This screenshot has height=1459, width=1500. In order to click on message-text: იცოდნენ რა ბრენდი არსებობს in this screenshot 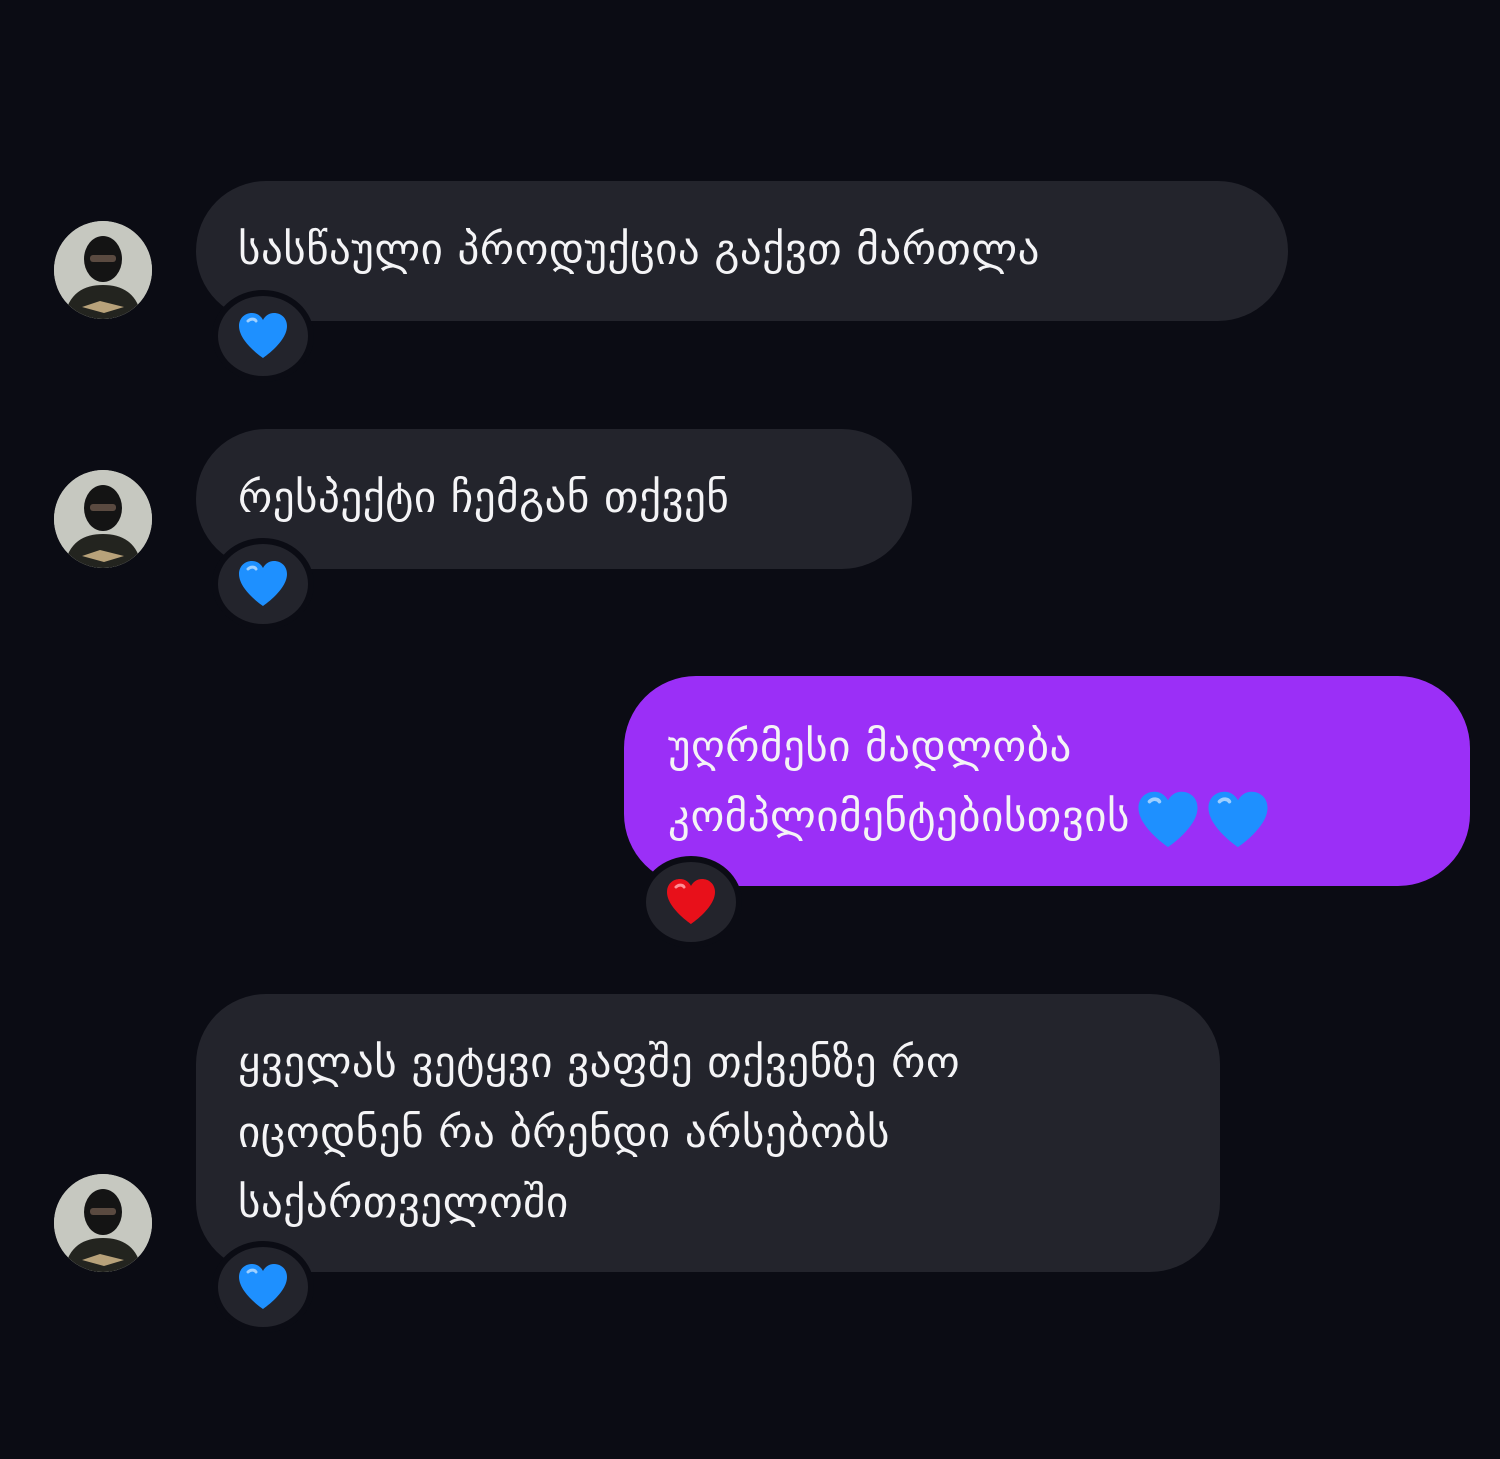, I will do `click(564, 1133)`.